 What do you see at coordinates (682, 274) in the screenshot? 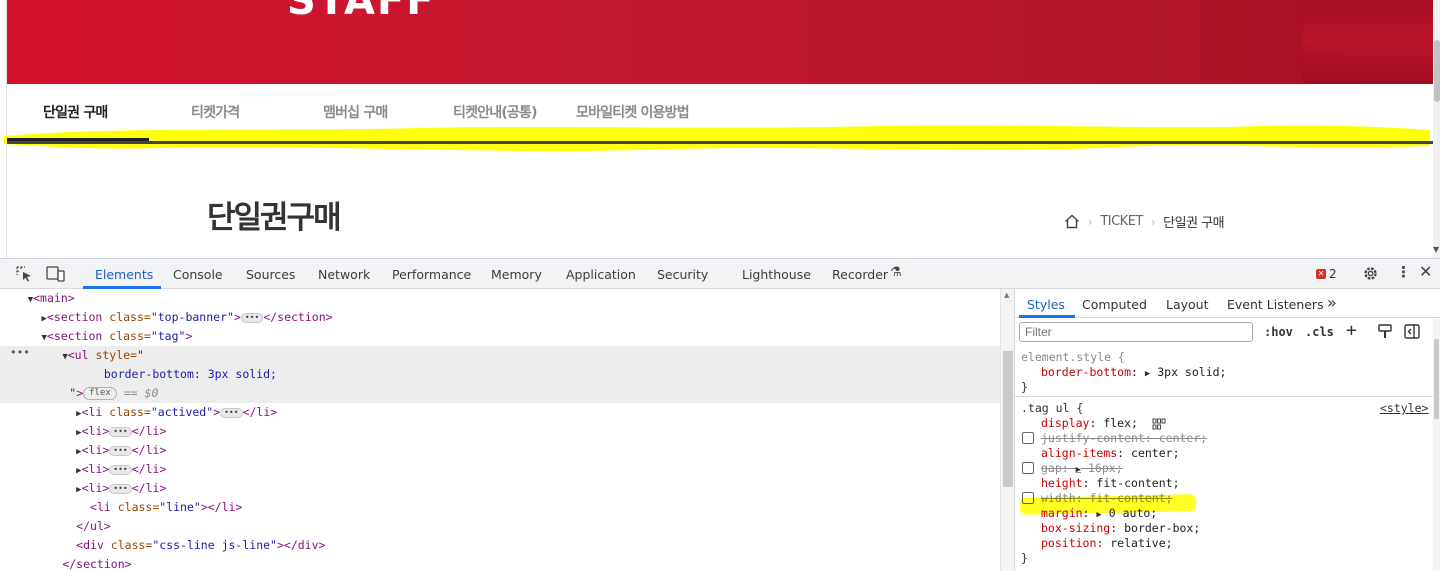
I see `devtools-tab-security: Security` at bounding box center [682, 274].